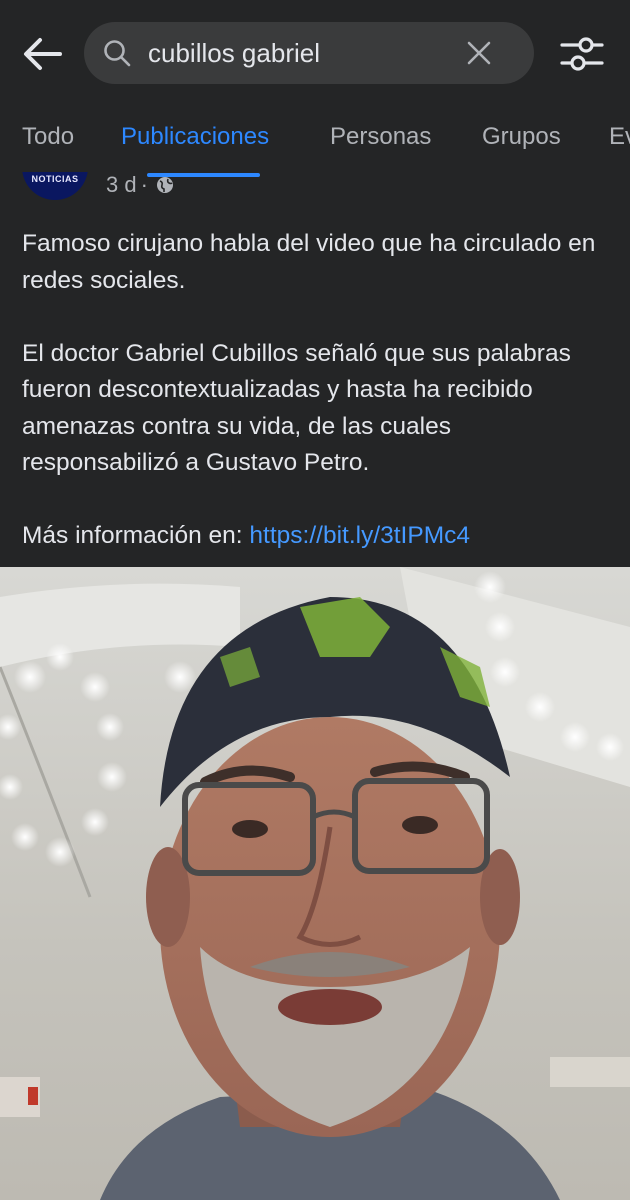  I want to click on post-time: 3 d, so click(121, 185).